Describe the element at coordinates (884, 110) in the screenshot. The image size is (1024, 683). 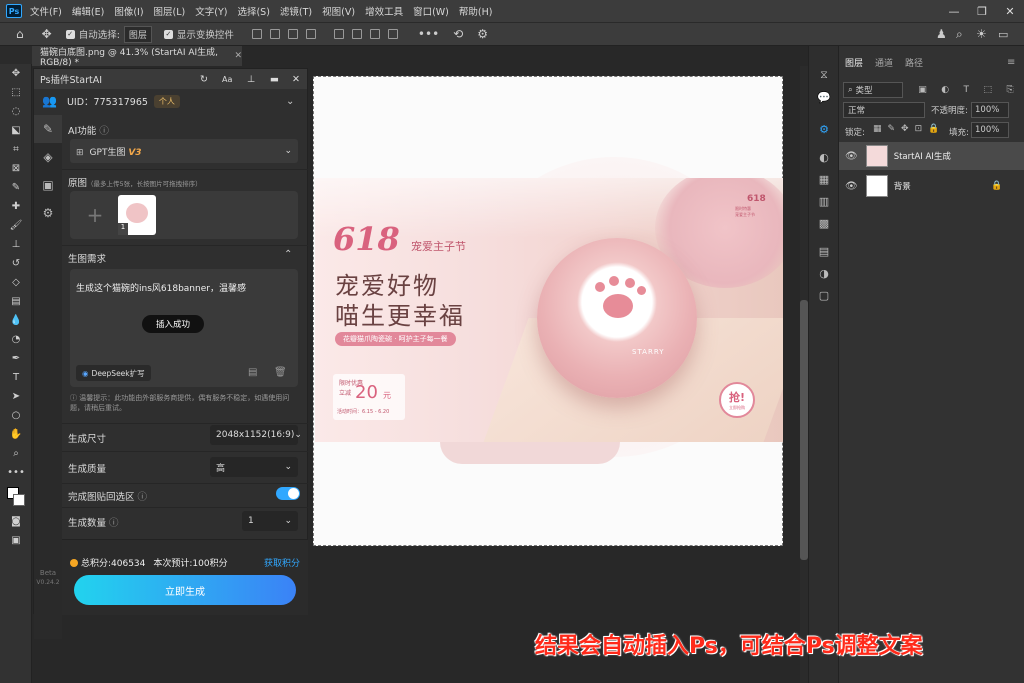
I see `blend-mode-dropdown: 正常` at that location.